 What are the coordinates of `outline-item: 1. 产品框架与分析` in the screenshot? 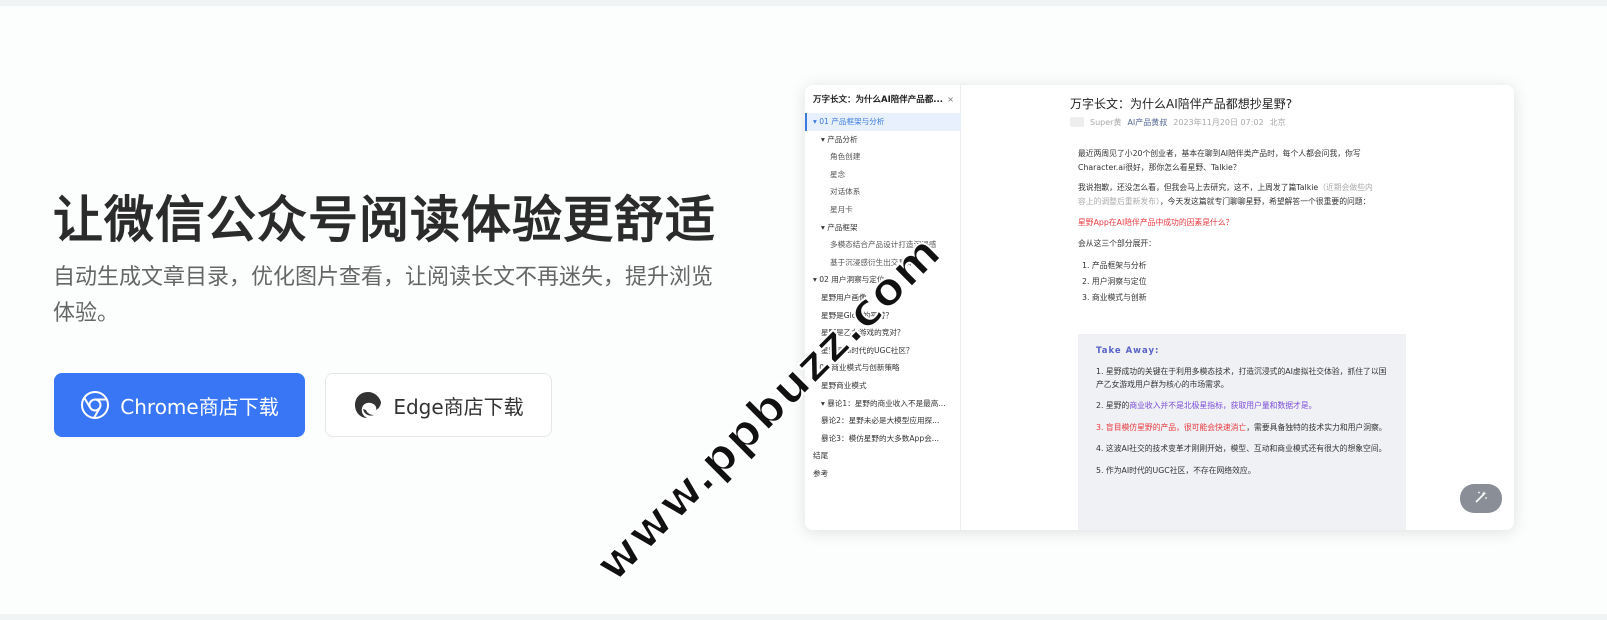 It's located at (1114, 265).